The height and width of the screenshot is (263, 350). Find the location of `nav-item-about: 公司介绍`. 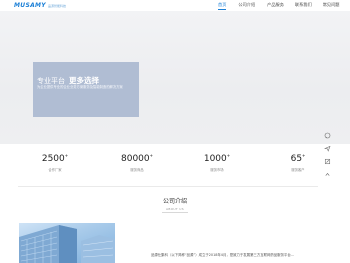

nav-item-about: 公司介绍 is located at coordinates (246, 5).